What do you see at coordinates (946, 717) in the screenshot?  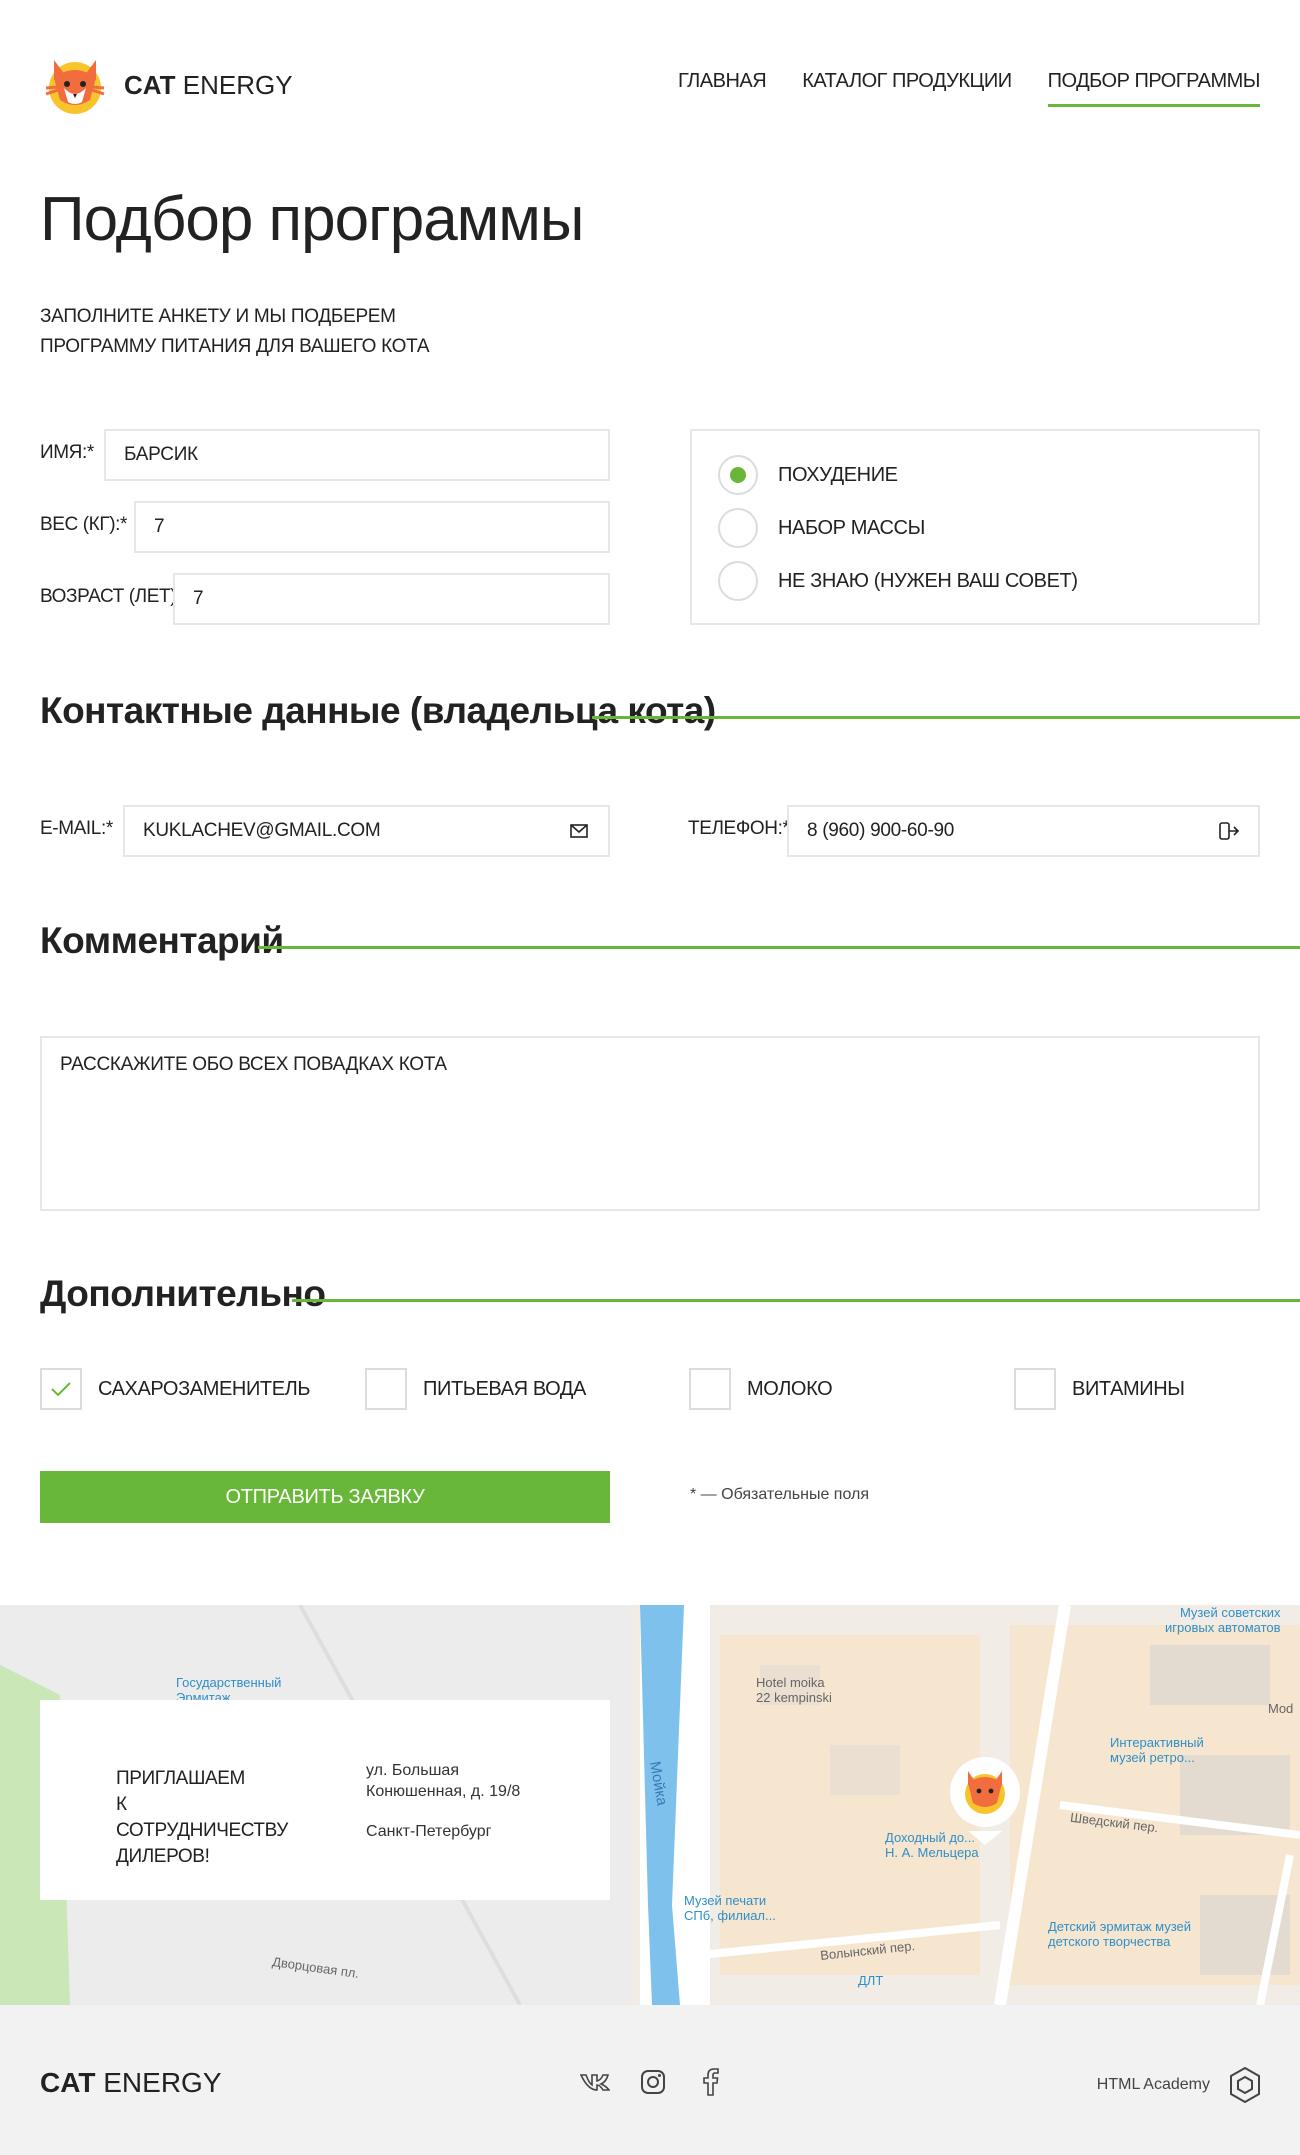 I see `contacts-divider` at bounding box center [946, 717].